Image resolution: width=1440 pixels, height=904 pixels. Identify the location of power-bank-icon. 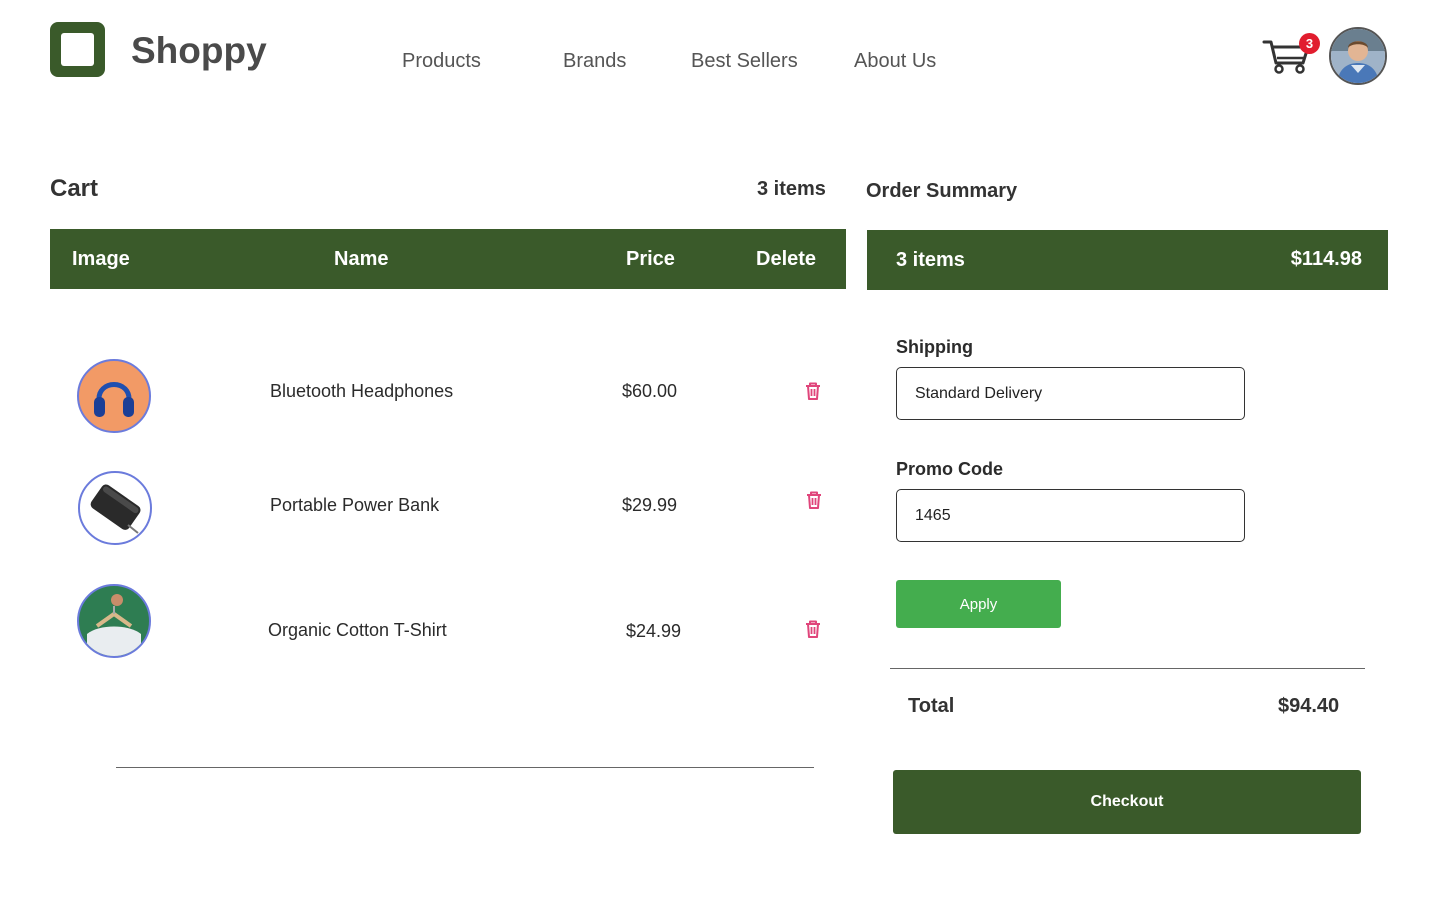
(115, 508).